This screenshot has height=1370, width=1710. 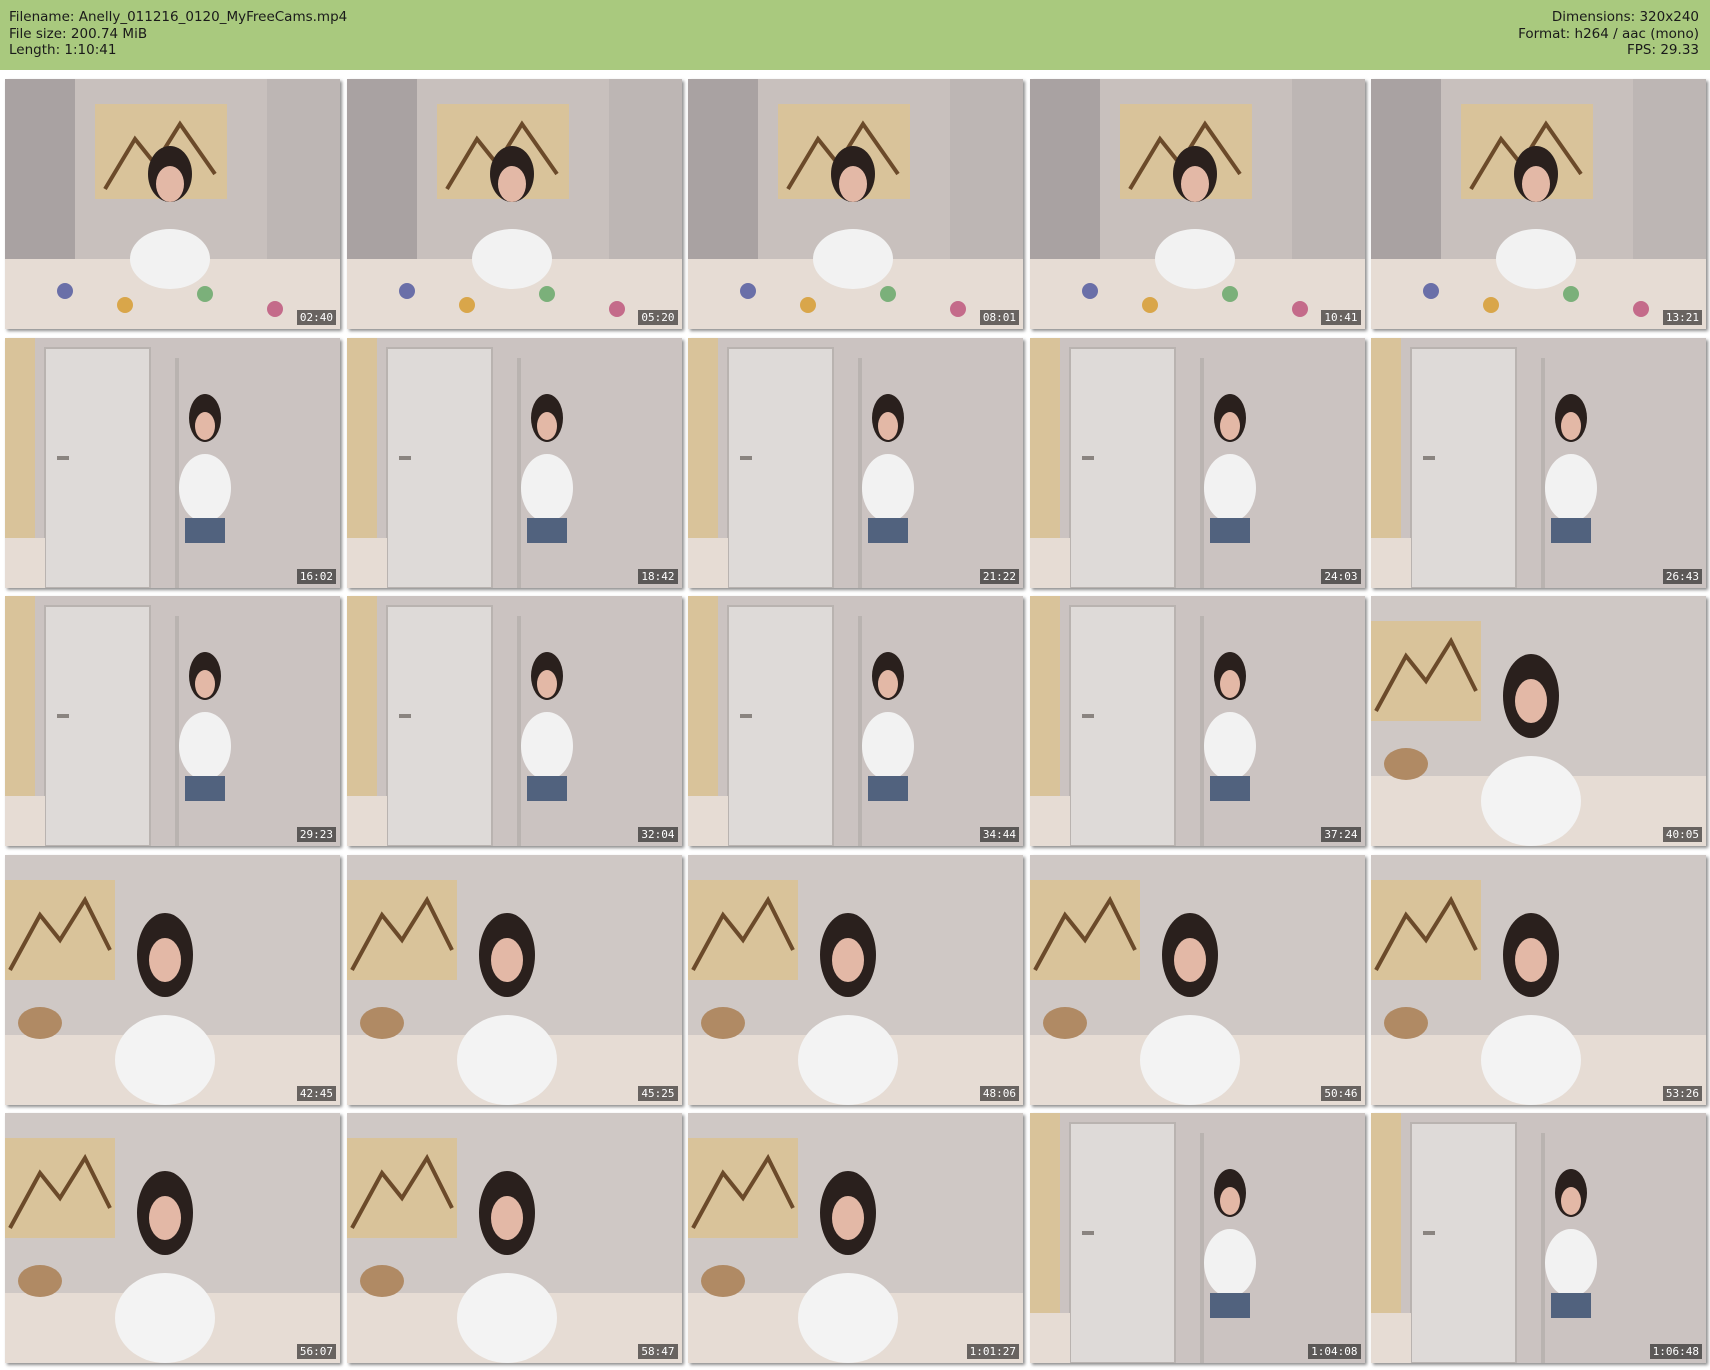 What do you see at coordinates (178, 50) in the screenshot?
I see `length-row: Length: 1:10:41` at bounding box center [178, 50].